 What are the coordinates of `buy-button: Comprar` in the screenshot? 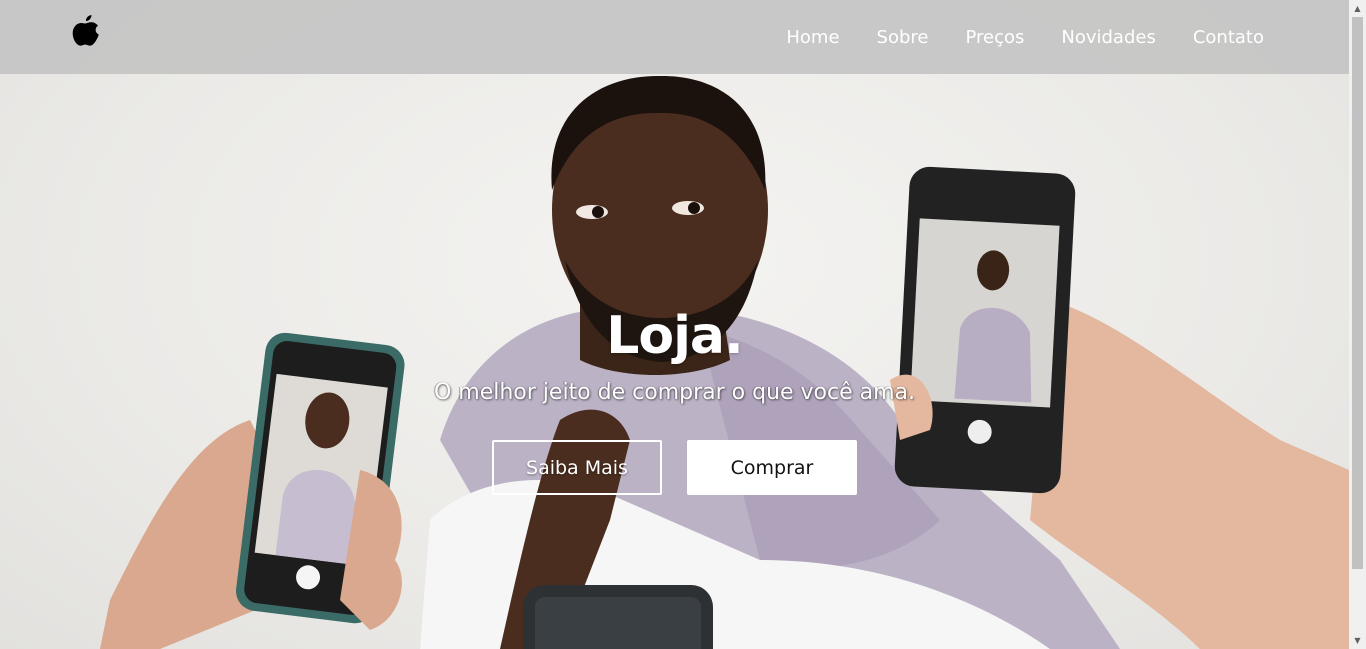 It's located at (772, 467).